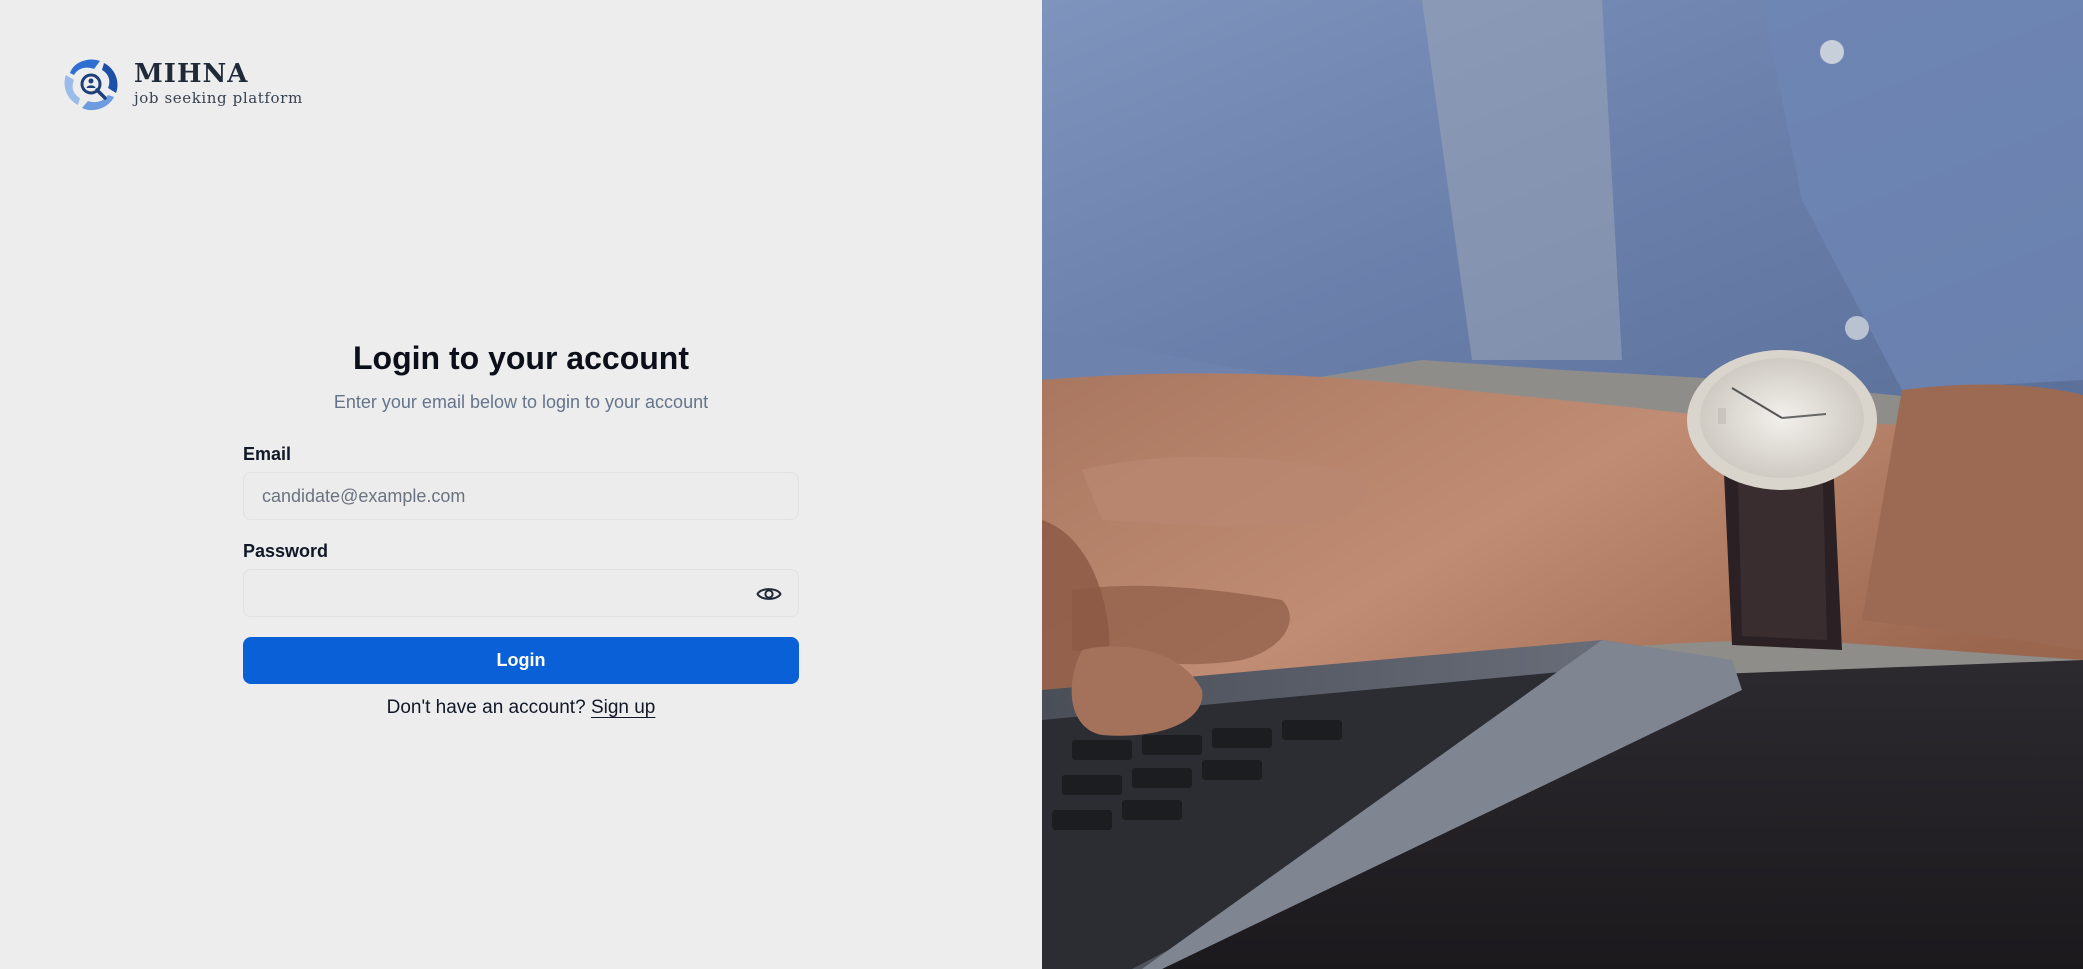  What do you see at coordinates (486, 707) in the screenshot?
I see `signup-prompt: Don't have an account?` at bounding box center [486, 707].